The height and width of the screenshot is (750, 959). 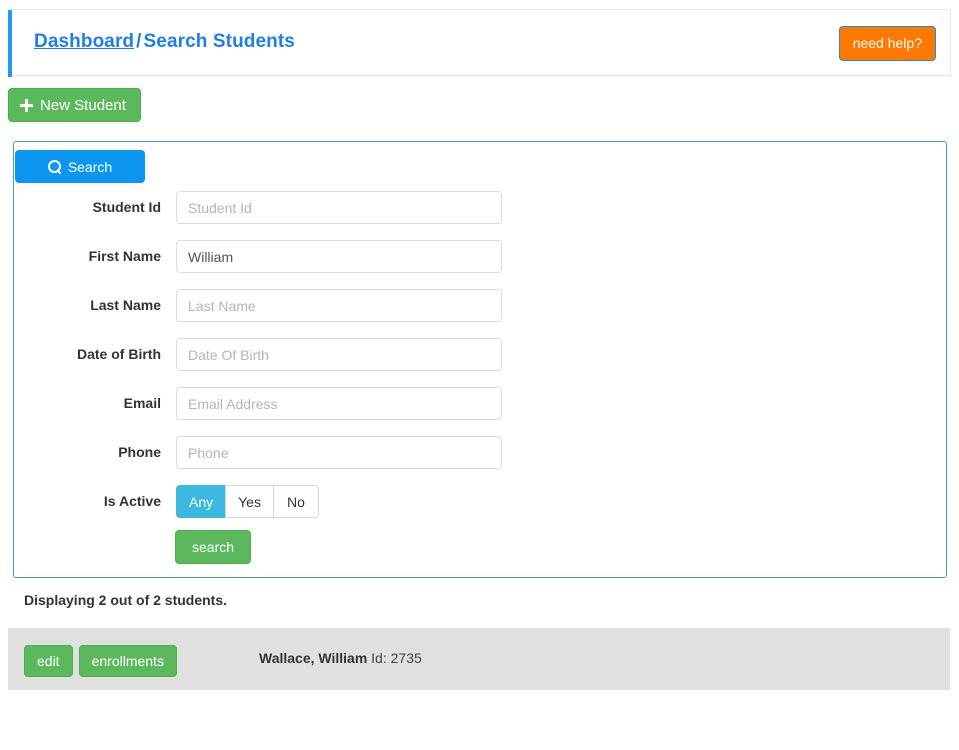 I want to click on form-row-date-of-birth: Date of Birth, so click(x=480, y=354).